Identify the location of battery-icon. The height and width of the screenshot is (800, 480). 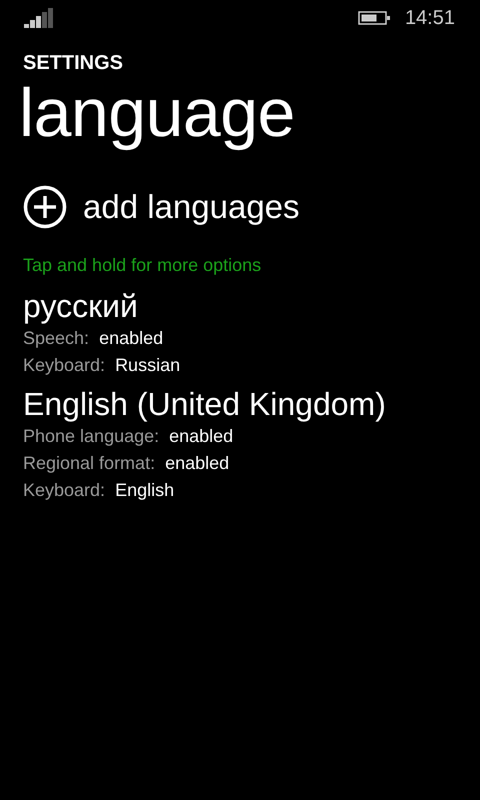
(374, 18).